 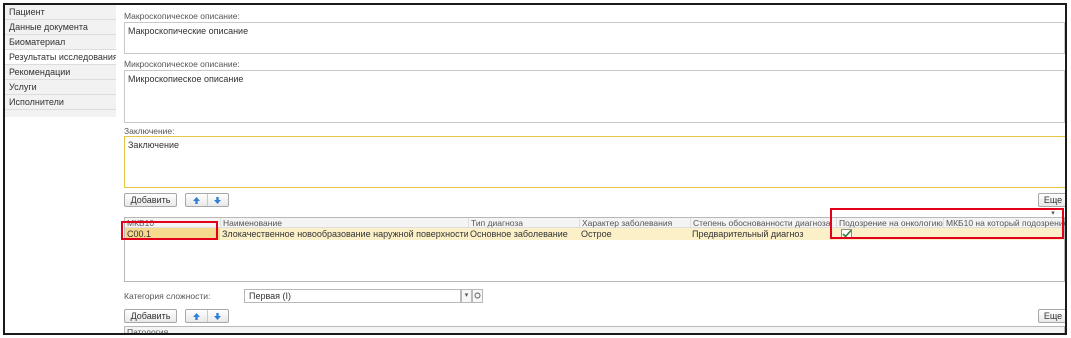 I want to click on sidebar-item-document-data: Данные документа, so click(x=60, y=27).